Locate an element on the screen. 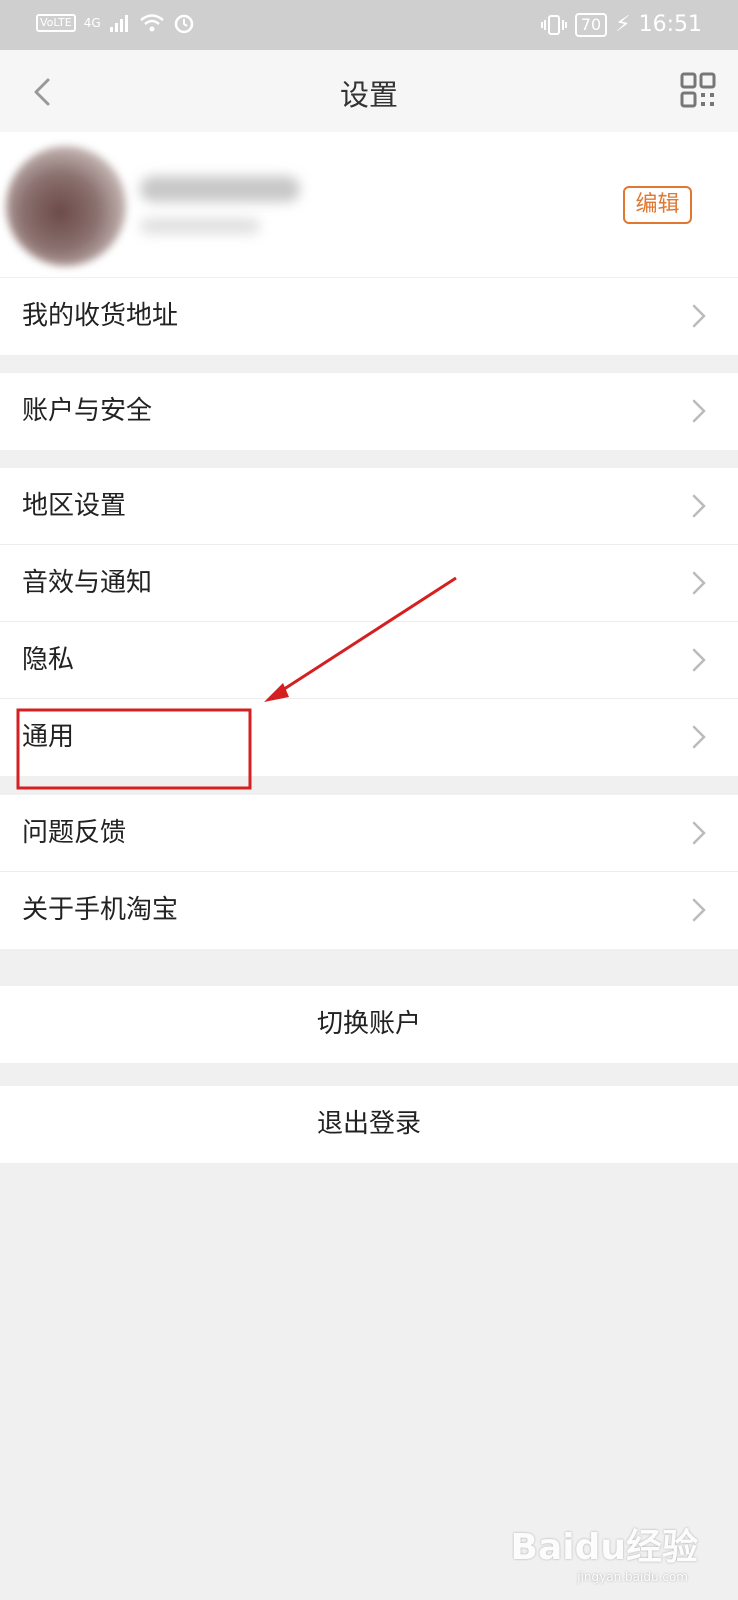 The height and width of the screenshot is (1600, 738). volte-badge: VoLTE is located at coordinates (56, 23).